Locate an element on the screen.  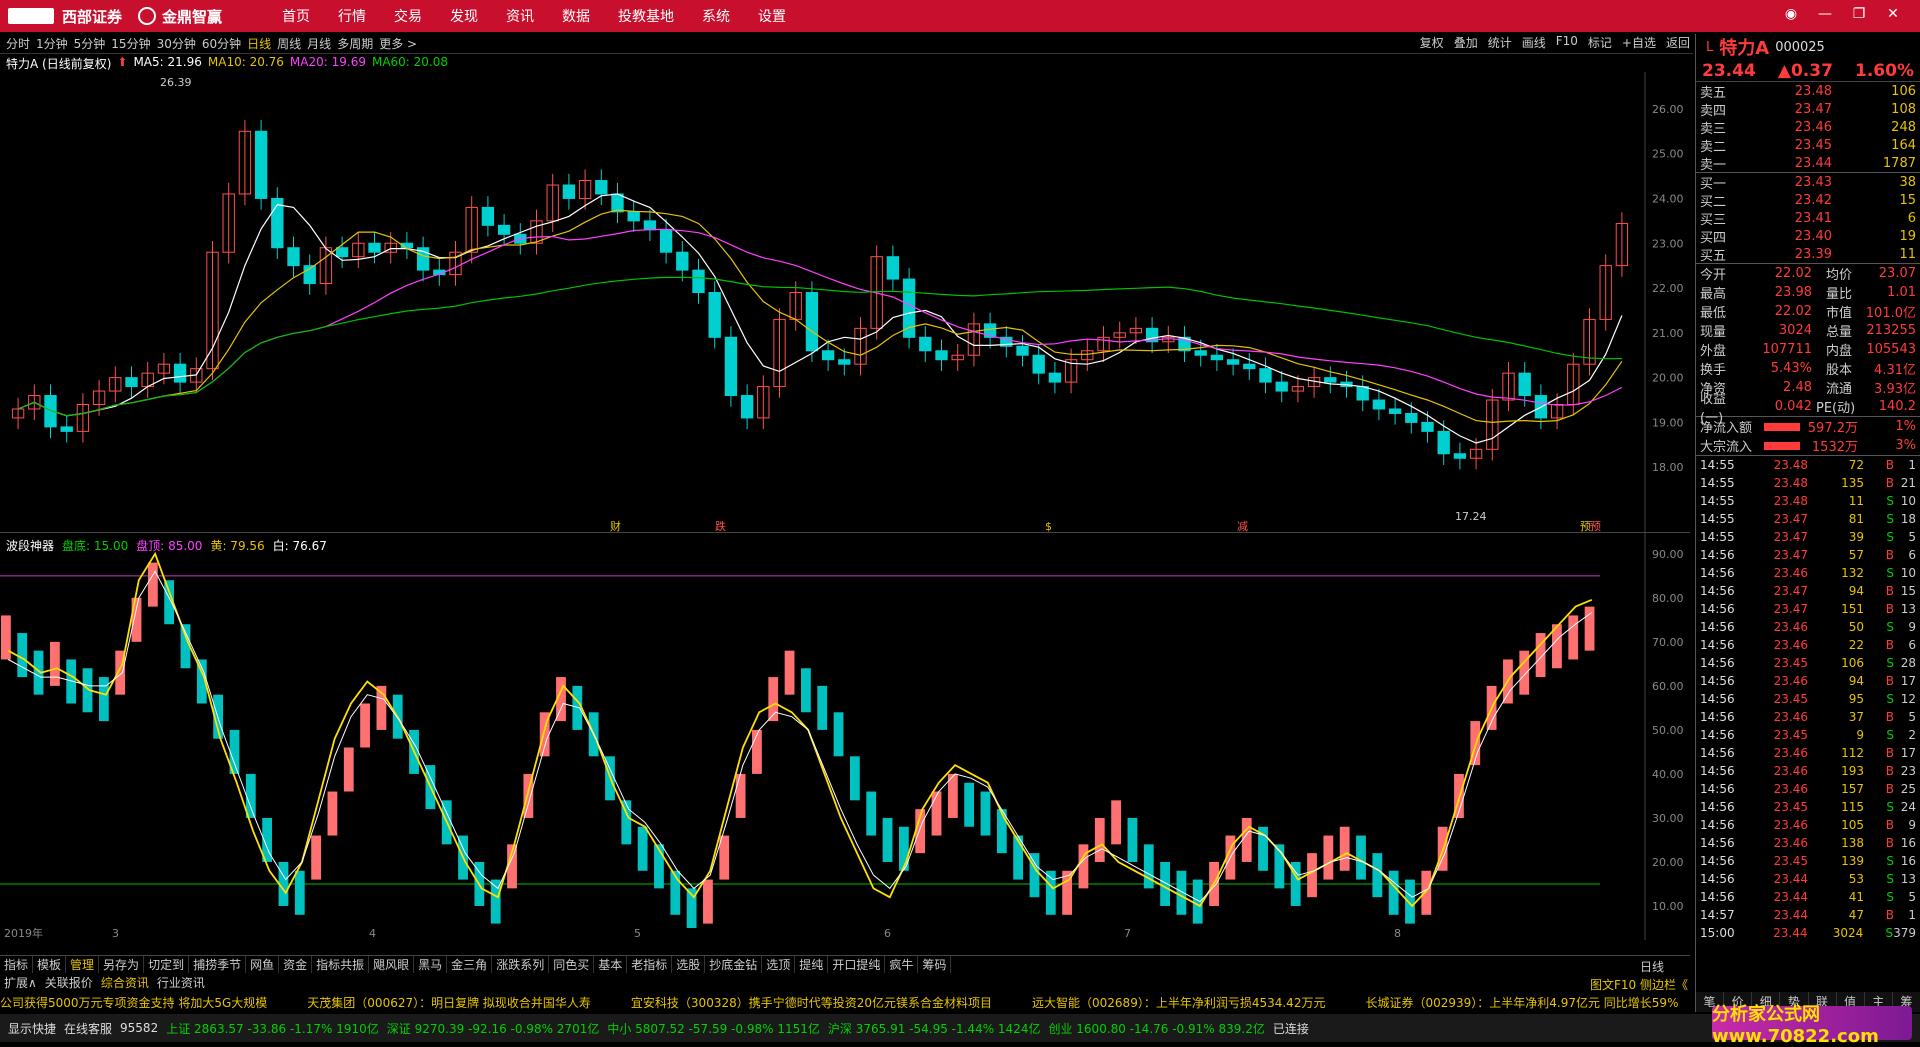
price-tick-label: 26.00 is located at coordinates (1668, 109).